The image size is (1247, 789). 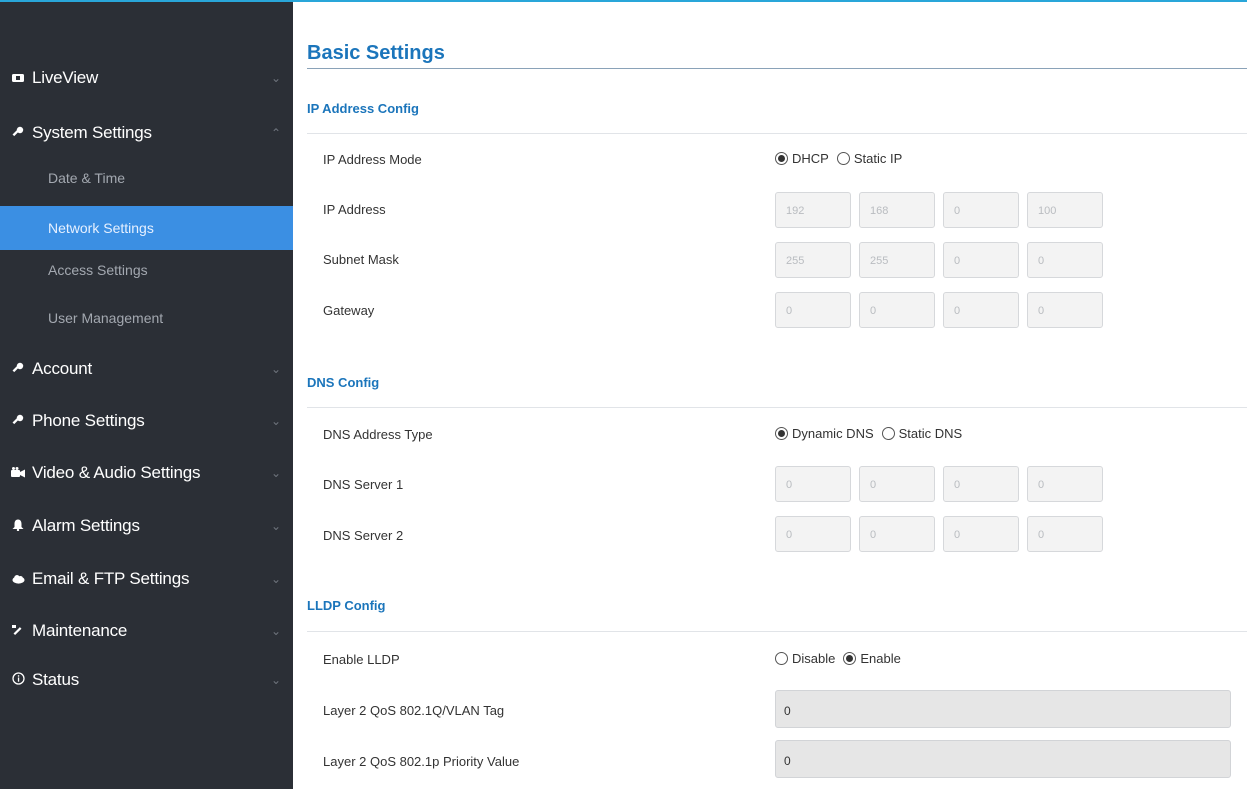 What do you see at coordinates (146, 680) in the screenshot?
I see `sidebar-item-status: Status ⌄` at bounding box center [146, 680].